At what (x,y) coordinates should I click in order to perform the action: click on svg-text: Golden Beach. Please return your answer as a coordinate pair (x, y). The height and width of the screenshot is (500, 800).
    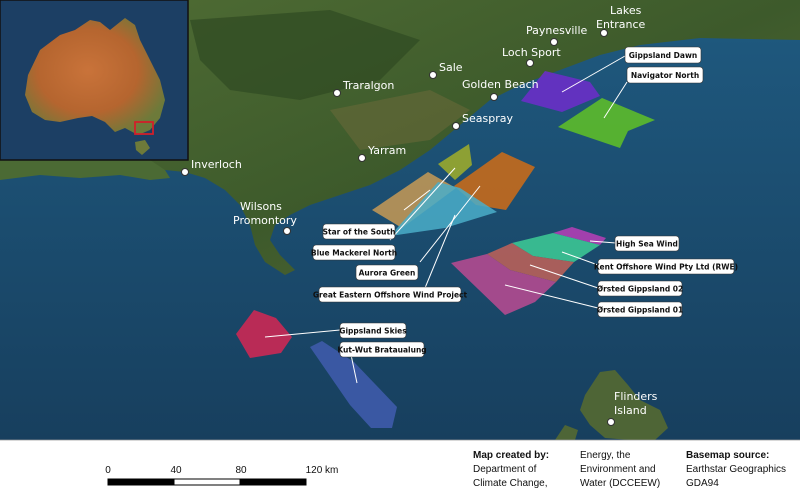
    Looking at the image, I should click on (500, 84).